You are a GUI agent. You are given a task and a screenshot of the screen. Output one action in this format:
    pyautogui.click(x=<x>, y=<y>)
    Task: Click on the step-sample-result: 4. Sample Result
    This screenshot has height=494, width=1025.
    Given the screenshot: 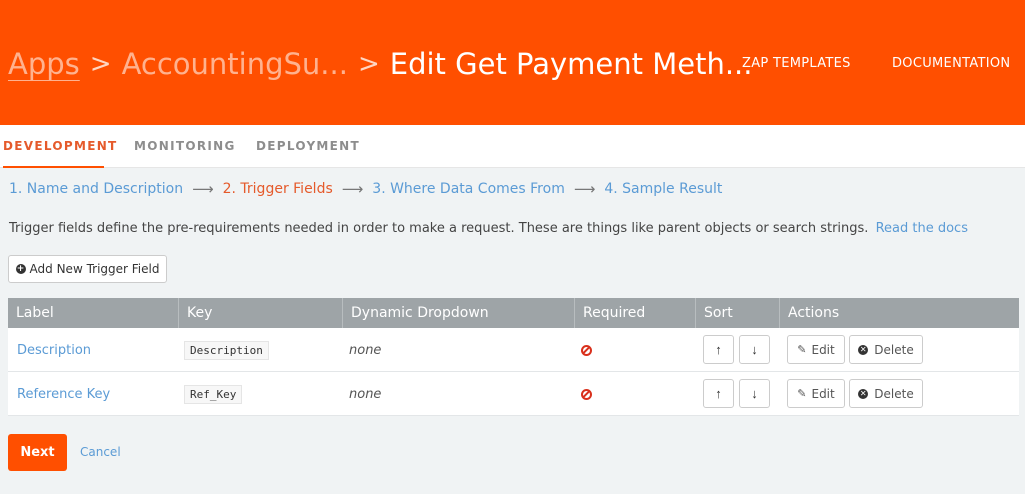 What is the action you would take?
    pyautogui.click(x=663, y=189)
    